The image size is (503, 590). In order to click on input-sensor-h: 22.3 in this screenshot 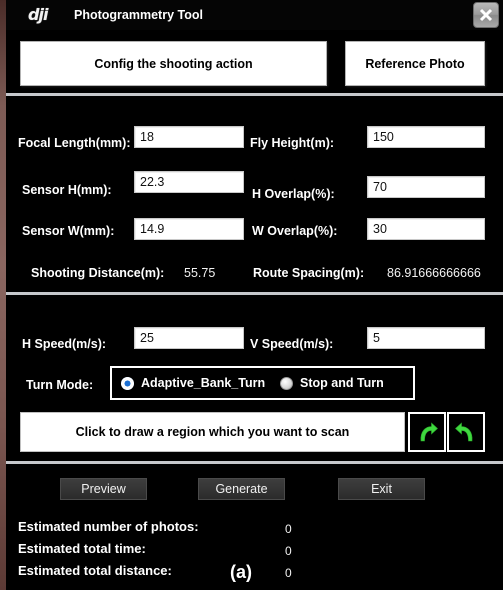, I will do `click(189, 182)`.